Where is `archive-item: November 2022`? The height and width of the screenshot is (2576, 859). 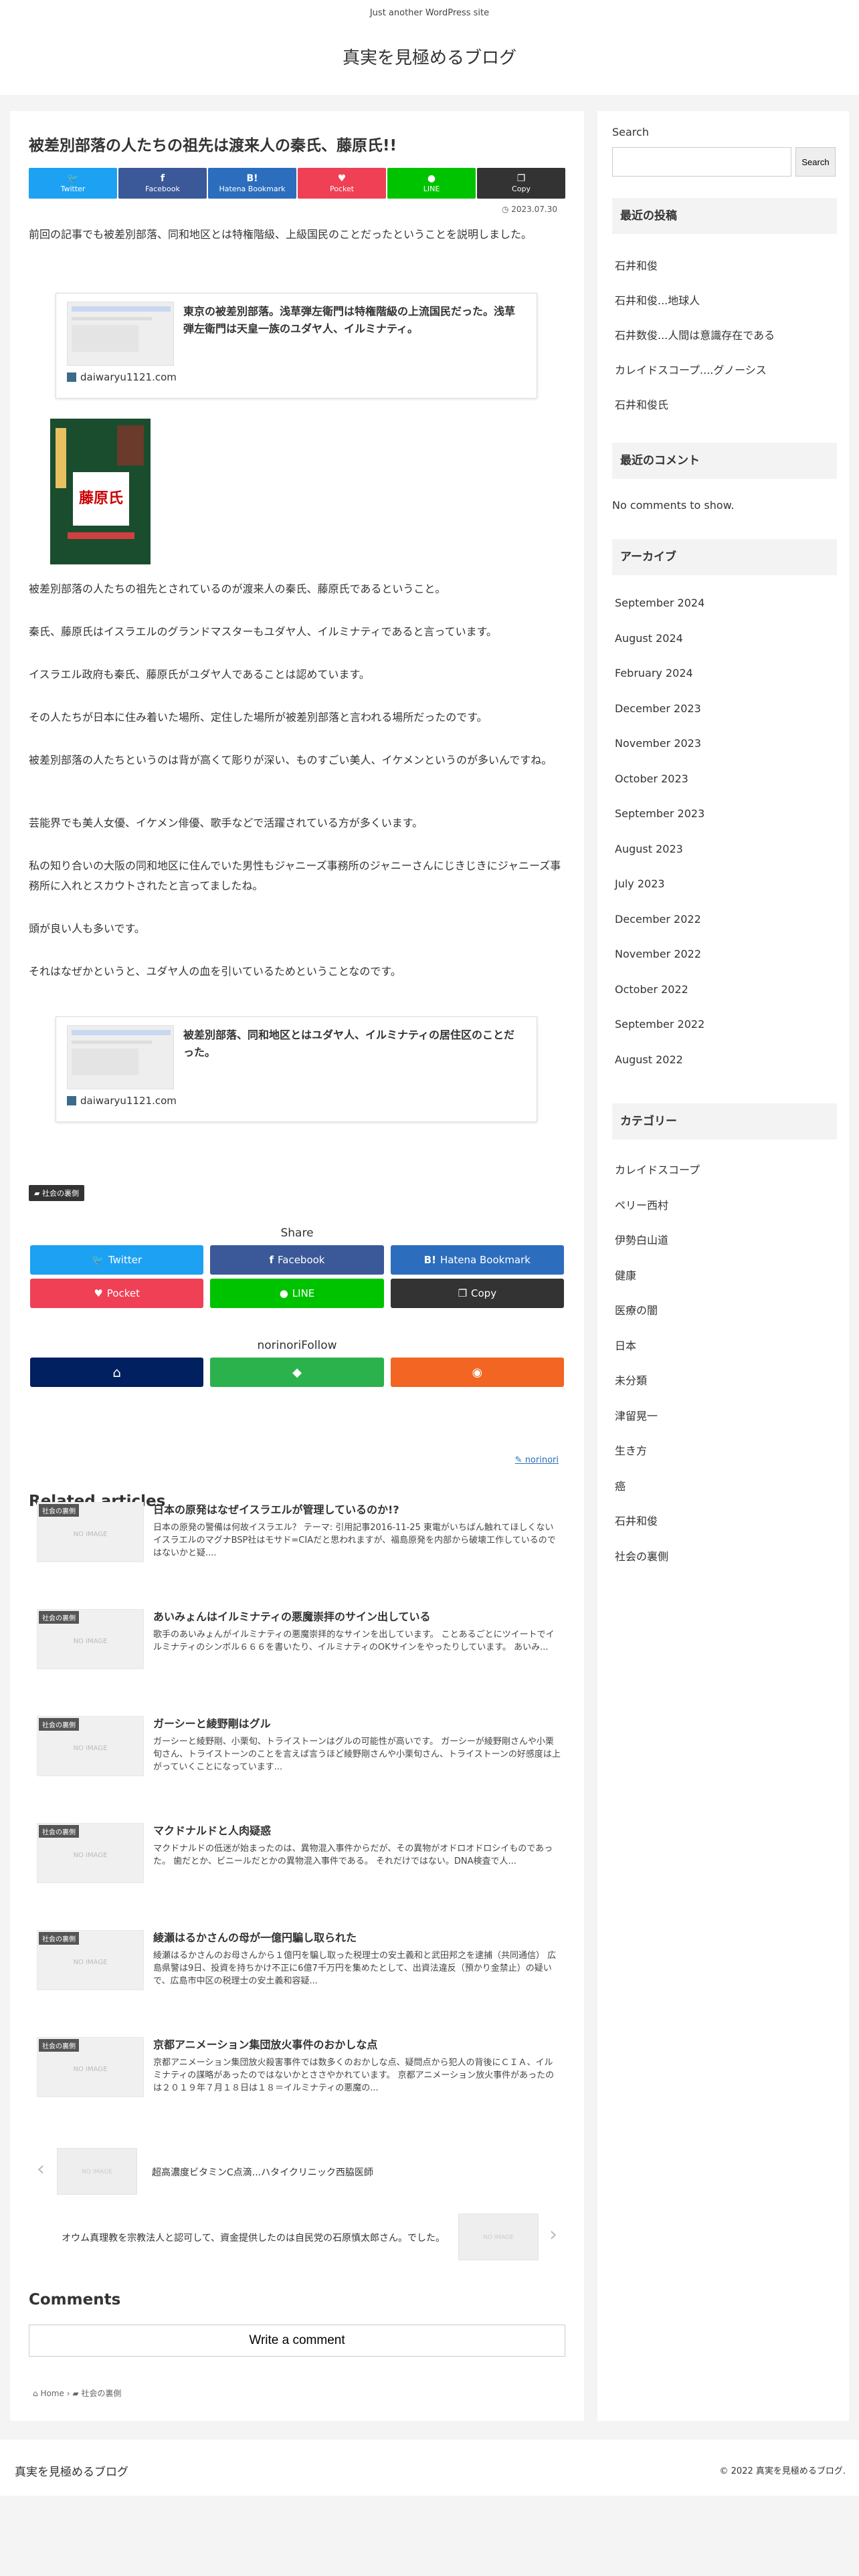
archive-item: November 2022 is located at coordinates (658, 954).